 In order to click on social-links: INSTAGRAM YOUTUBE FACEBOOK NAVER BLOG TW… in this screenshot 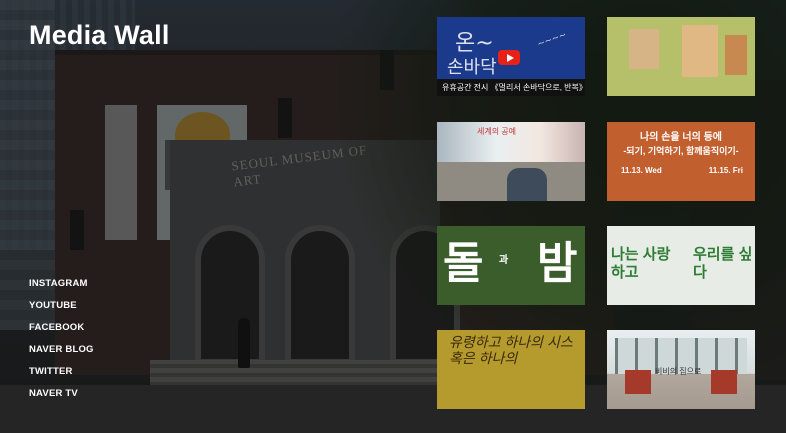, I will do `click(61, 344)`.